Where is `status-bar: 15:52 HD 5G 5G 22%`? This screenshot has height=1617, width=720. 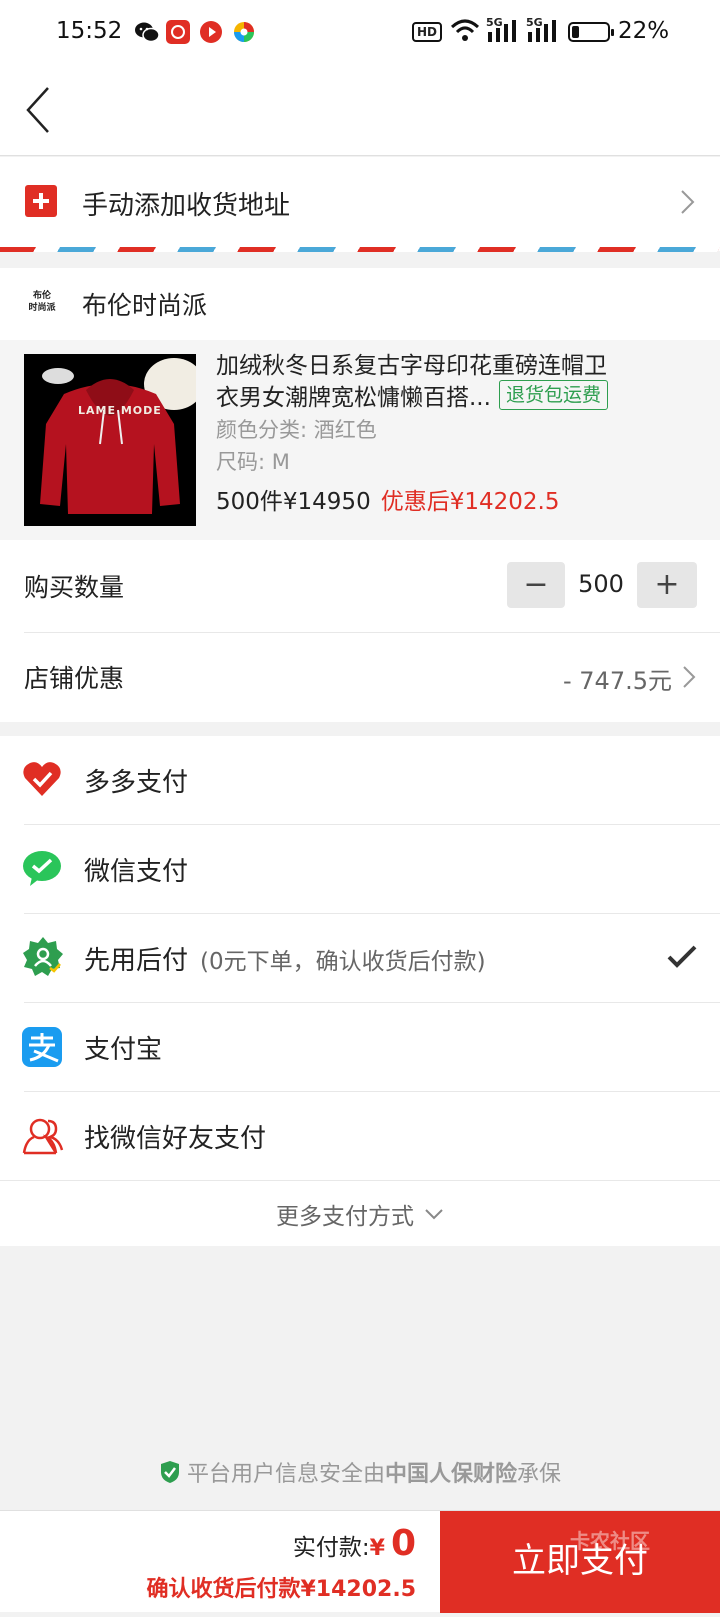
status-bar: 15:52 HD 5G 5G 22% is located at coordinates (360, 32).